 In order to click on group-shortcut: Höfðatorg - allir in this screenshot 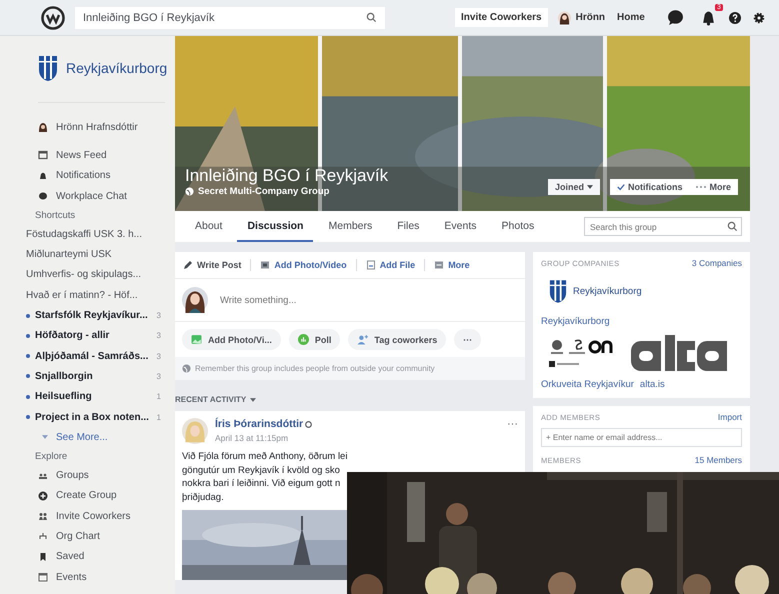, I will do `click(72, 336)`.